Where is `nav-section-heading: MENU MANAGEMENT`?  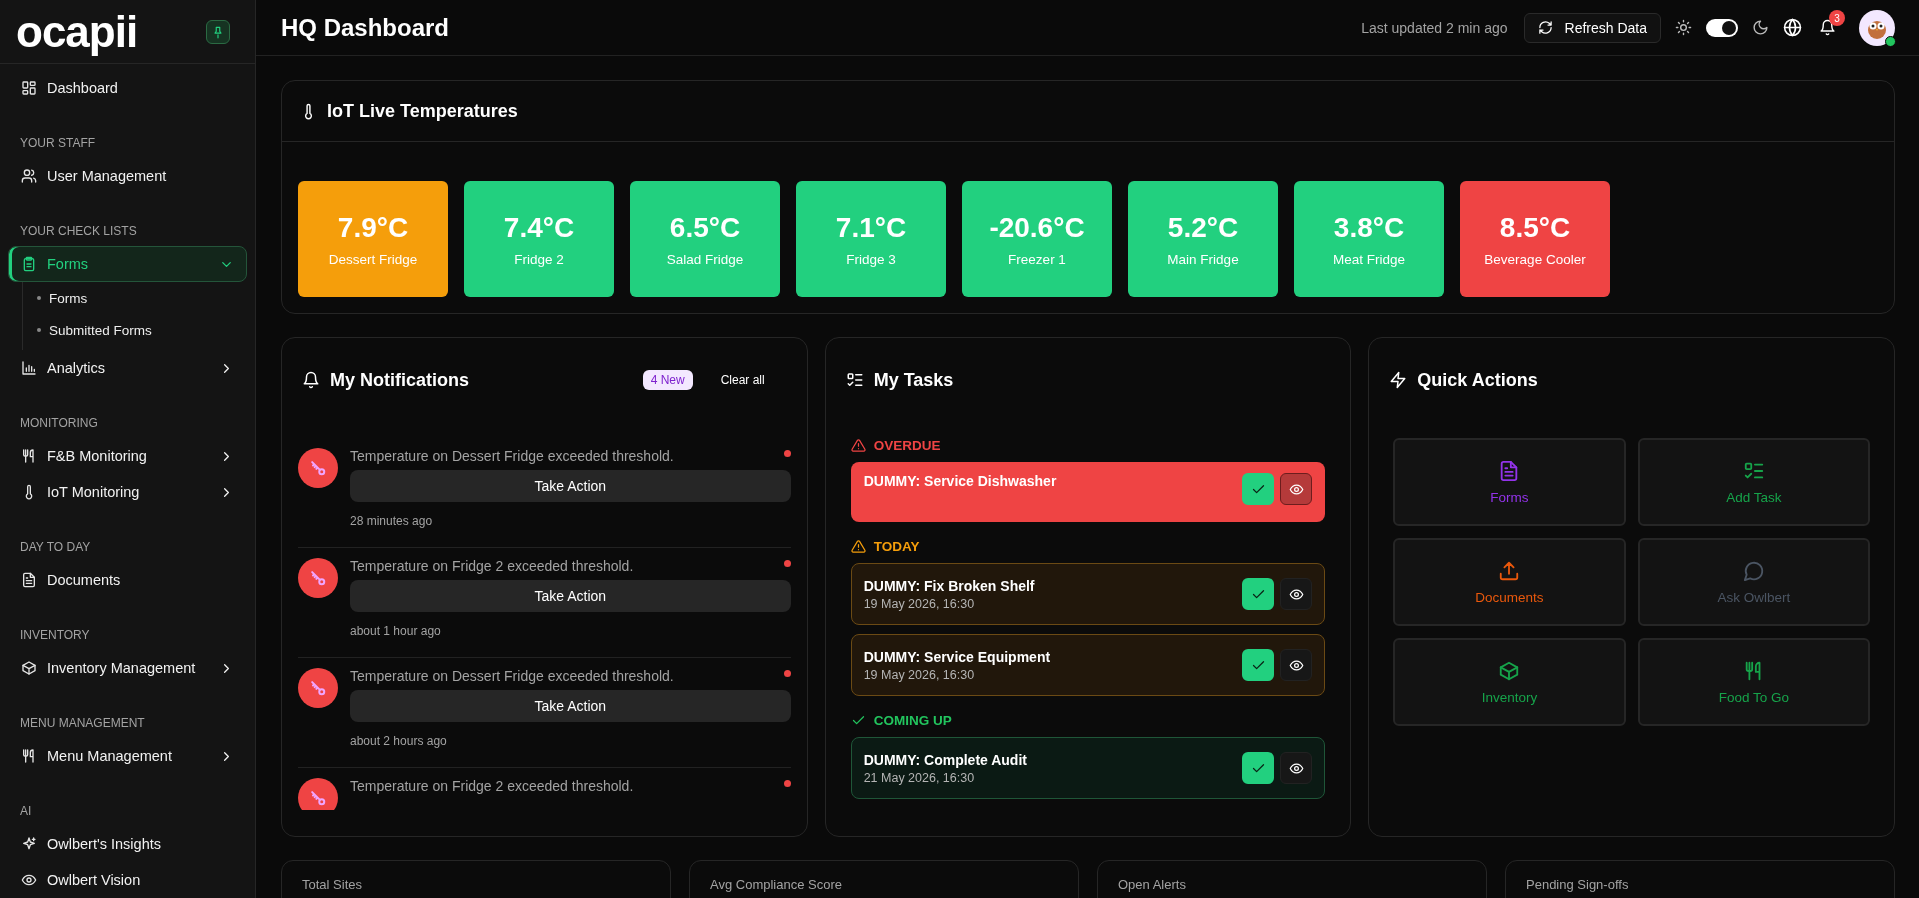
nav-section-heading: MENU MANAGEMENT is located at coordinates (83, 723).